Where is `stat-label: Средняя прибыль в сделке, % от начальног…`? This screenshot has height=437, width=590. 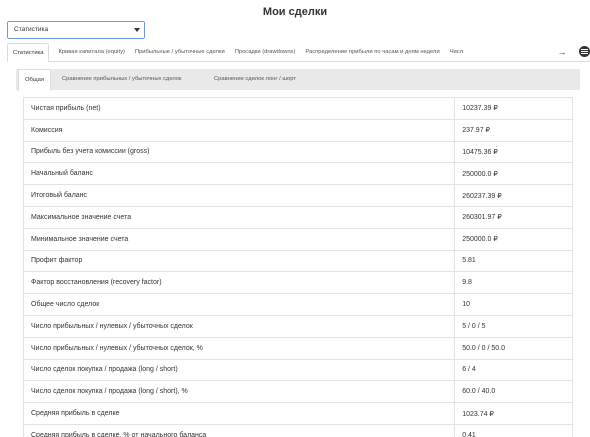
stat-label: Средняя прибыль в сделке, % от начальног… is located at coordinates (239, 430).